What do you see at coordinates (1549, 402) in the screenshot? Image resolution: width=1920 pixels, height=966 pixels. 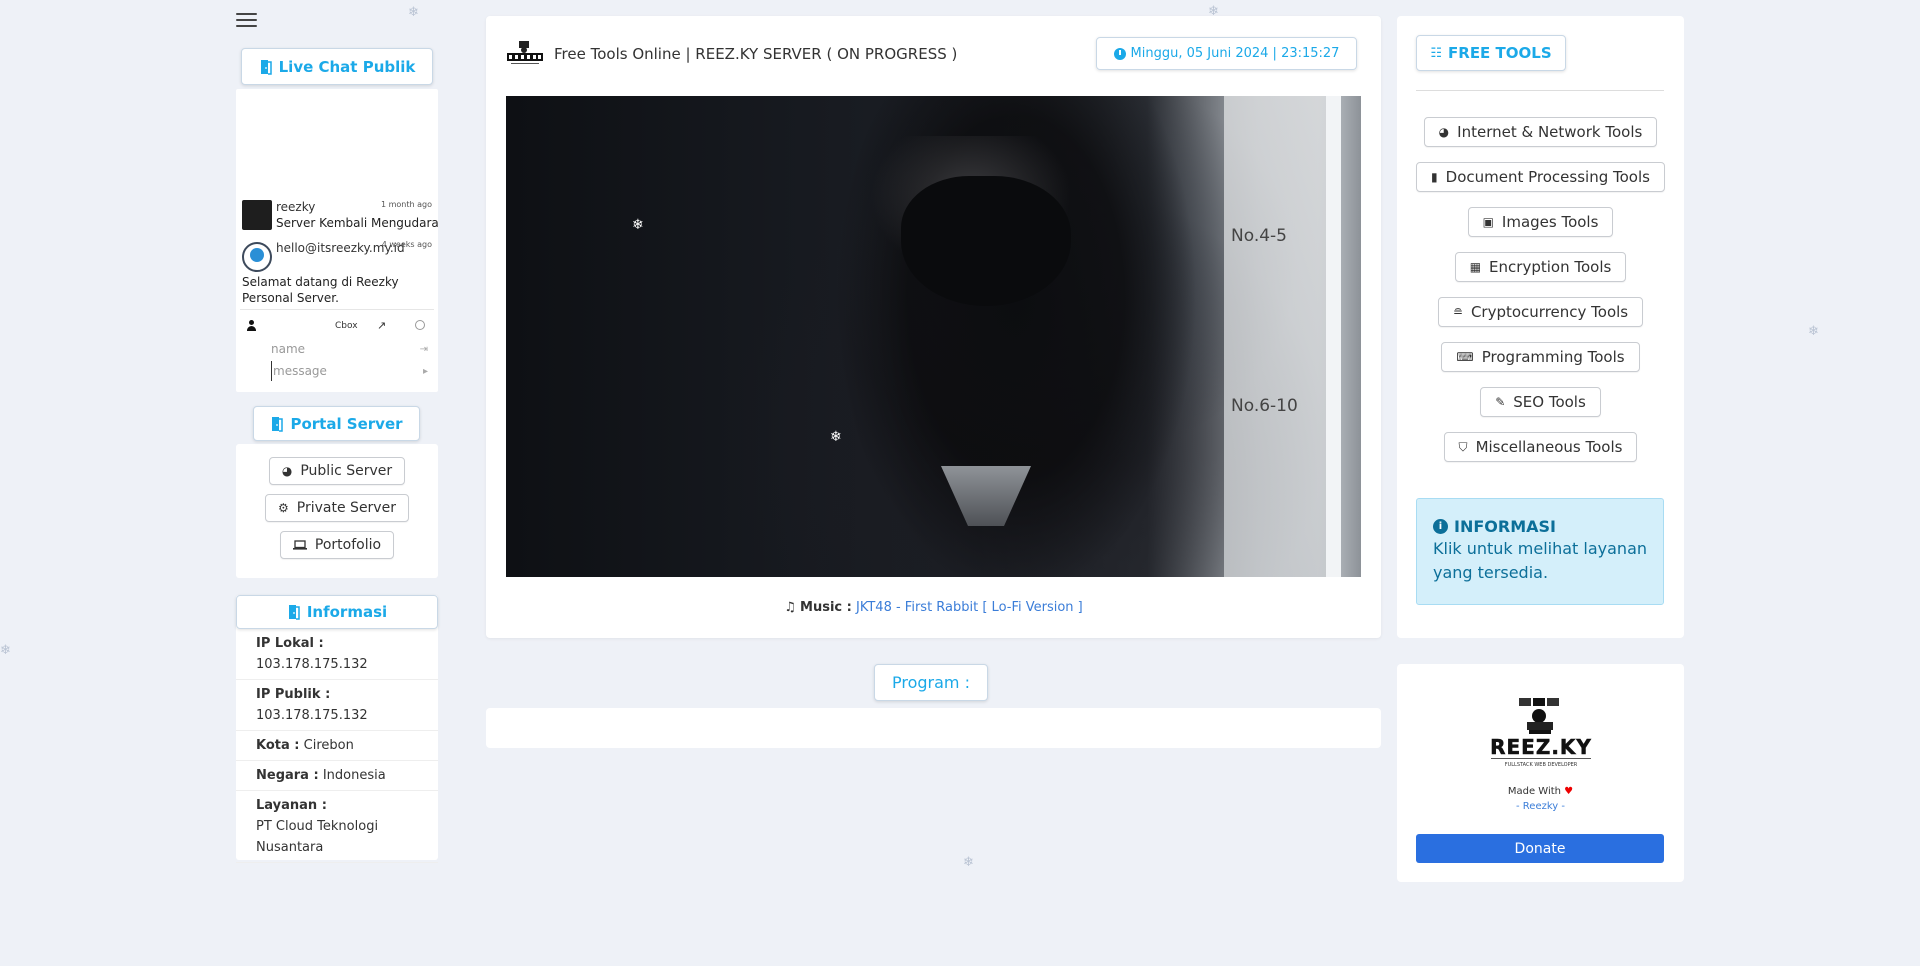 I see `tool-label: SEO Tools` at bounding box center [1549, 402].